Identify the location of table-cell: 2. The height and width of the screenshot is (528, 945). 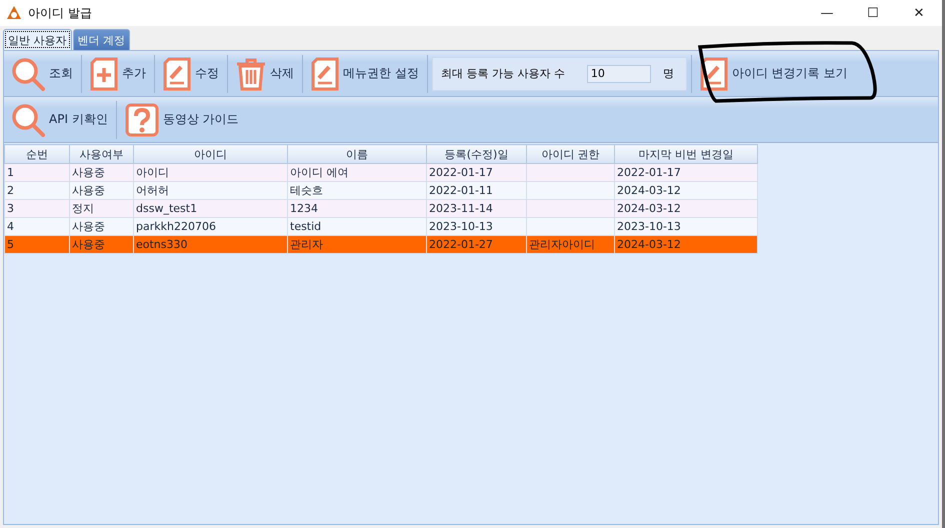
(37, 191).